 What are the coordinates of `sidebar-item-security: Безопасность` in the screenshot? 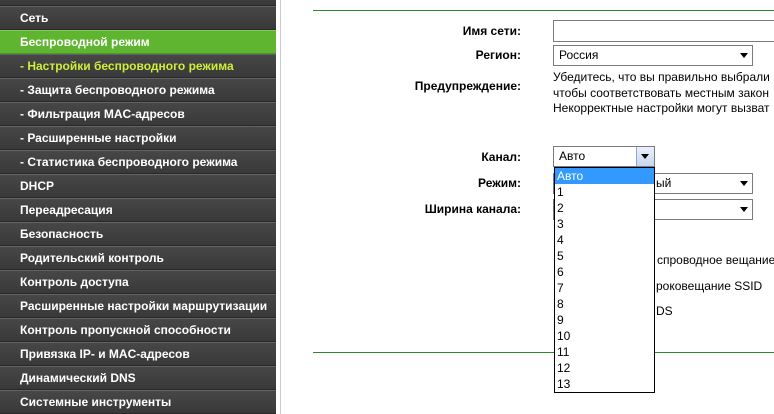 It's located at (138, 234).